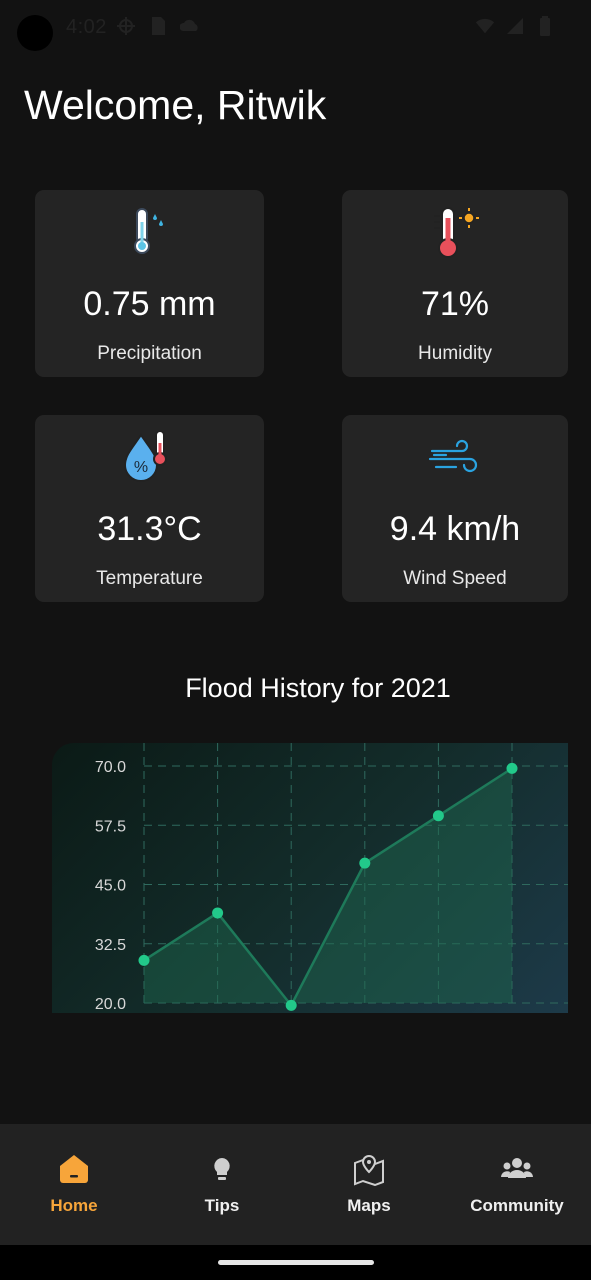 The image size is (591, 1280). What do you see at coordinates (74, 1205) in the screenshot?
I see `nav-label-home: Home` at bounding box center [74, 1205].